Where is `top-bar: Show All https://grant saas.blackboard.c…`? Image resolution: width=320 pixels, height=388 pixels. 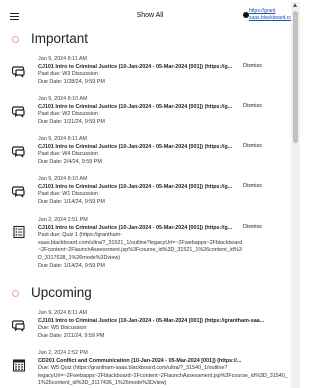 top-bar: Show All https://grant saas.blackboard.c… is located at coordinates (150, 16).